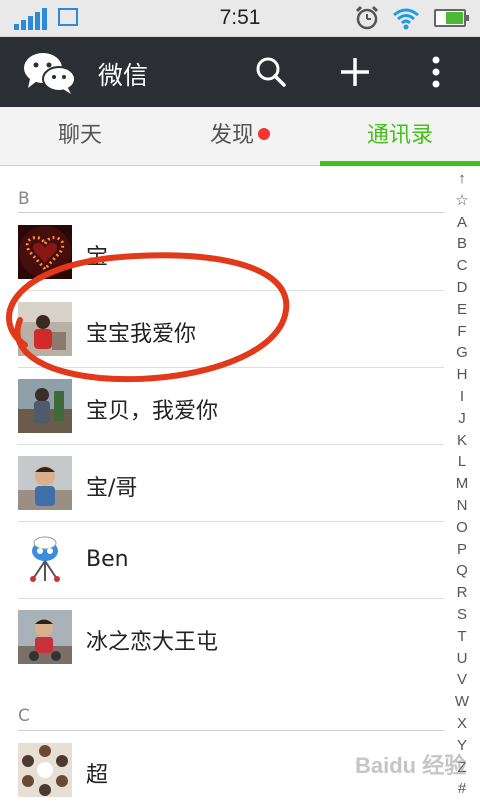 Image resolution: width=480 pixels, height=809 pixels. I want to click on index-letter: S, so click(462, 615).